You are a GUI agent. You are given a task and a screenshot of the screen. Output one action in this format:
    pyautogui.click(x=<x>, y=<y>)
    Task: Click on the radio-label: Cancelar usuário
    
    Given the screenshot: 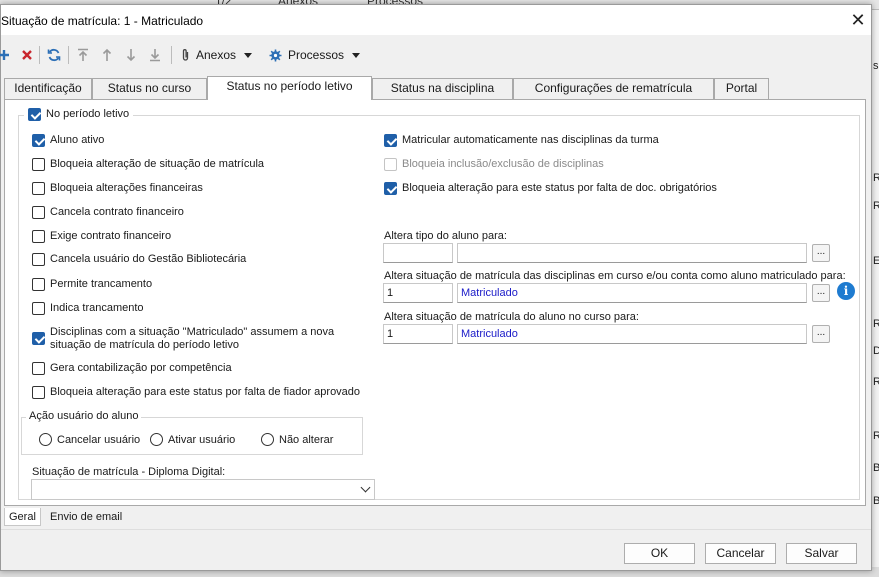 What is the action you would take?
    pyautogui.click(x=99, y=439)
    